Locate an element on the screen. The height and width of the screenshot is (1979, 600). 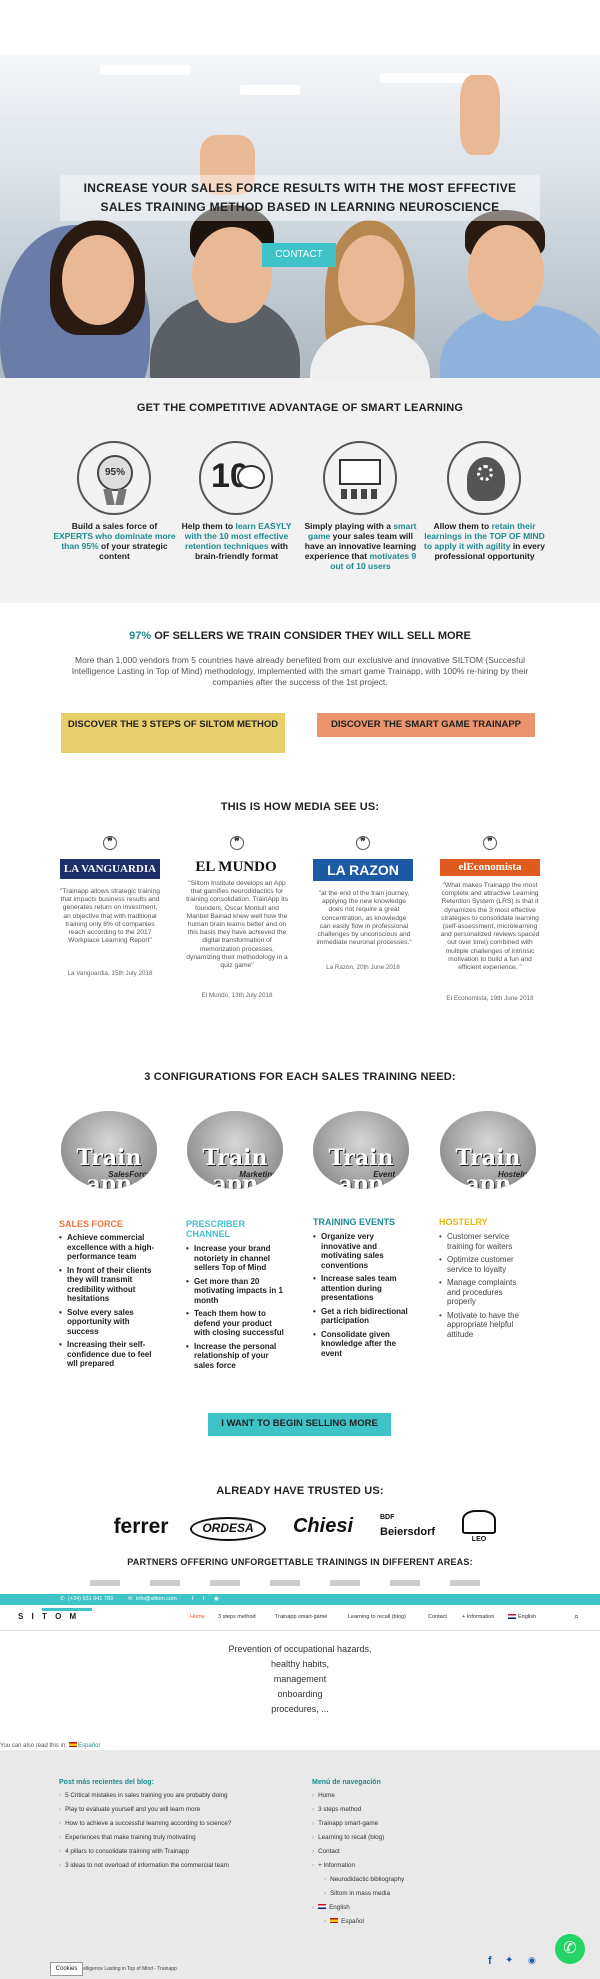
team-screen-icon is located at coordinates (360, 478).